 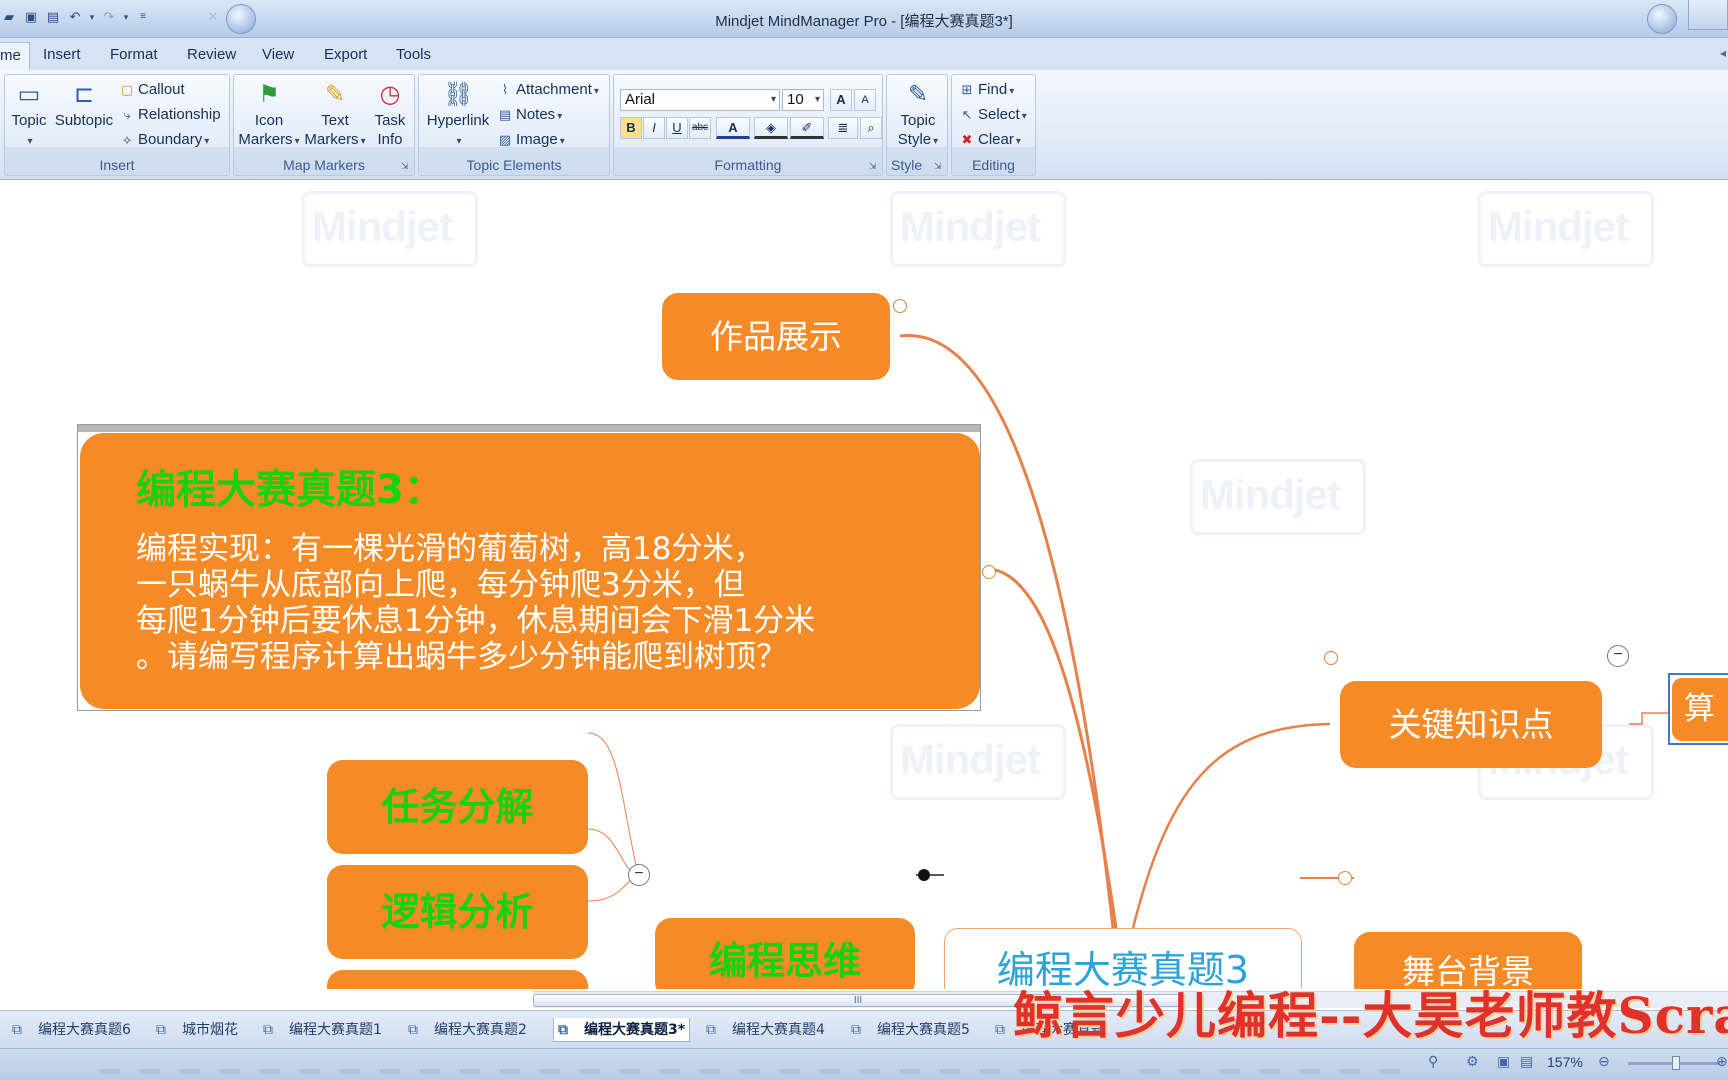 I want to click on map-icon: ⧉, so click(x=17, y=1030).